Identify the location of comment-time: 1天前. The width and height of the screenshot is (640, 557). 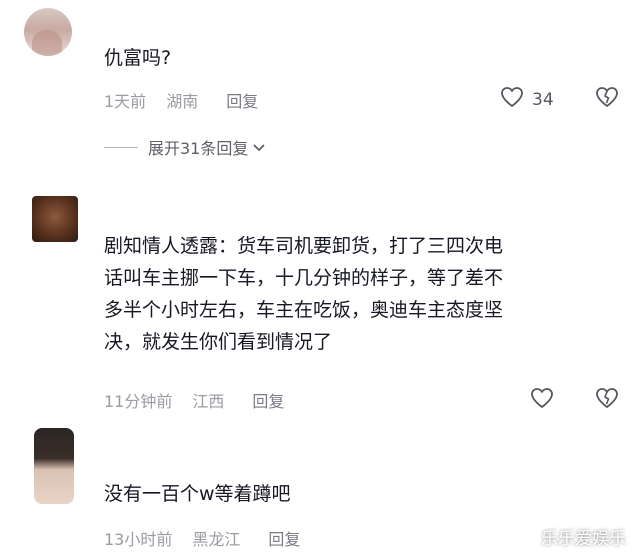
(125, 101).